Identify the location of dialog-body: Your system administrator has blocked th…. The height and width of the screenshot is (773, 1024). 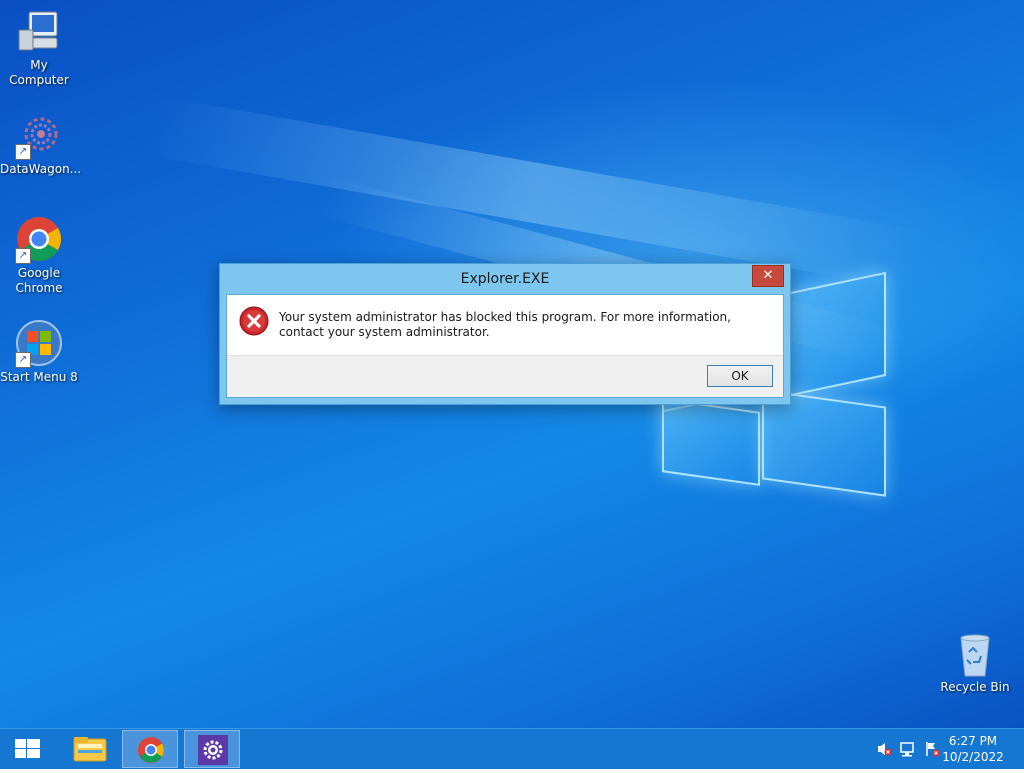
(505, 346).